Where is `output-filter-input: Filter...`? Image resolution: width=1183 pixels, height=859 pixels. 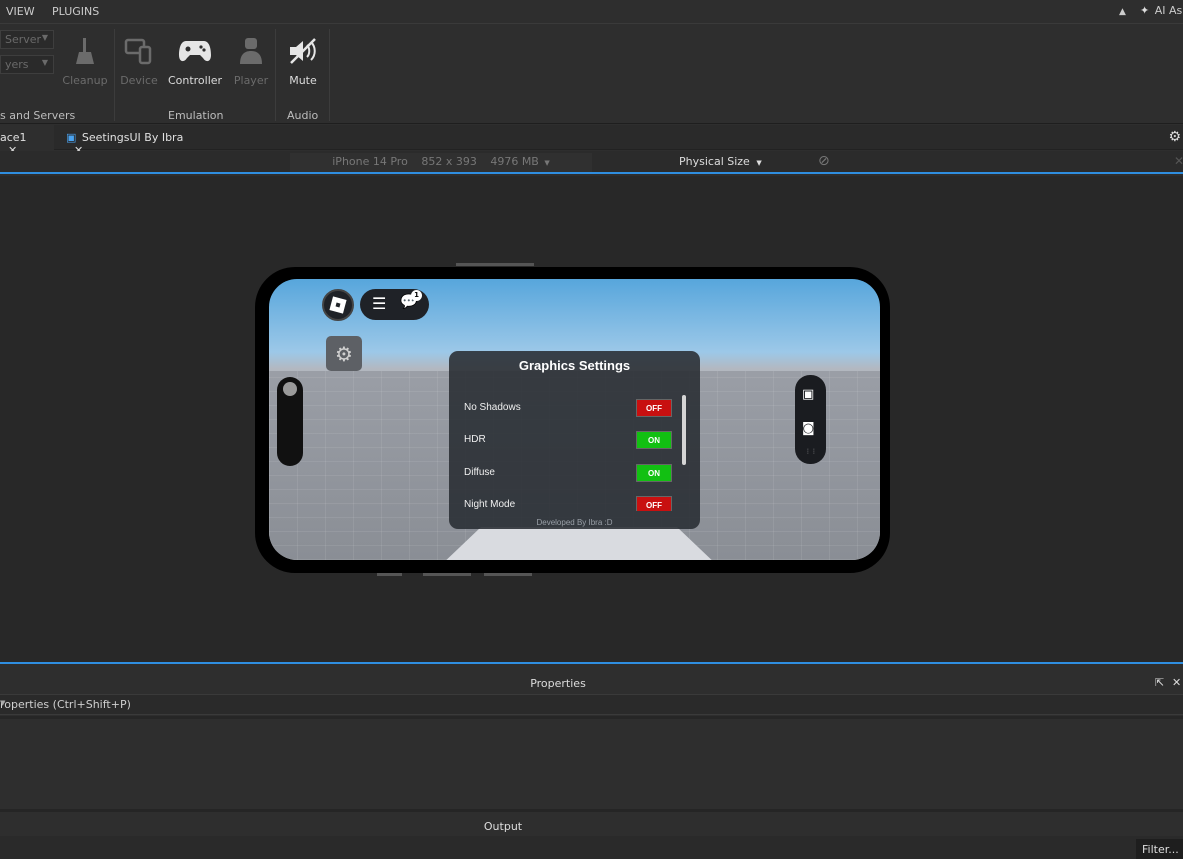 output-filter-input: Filter... is located at coordinates (1159, 849).